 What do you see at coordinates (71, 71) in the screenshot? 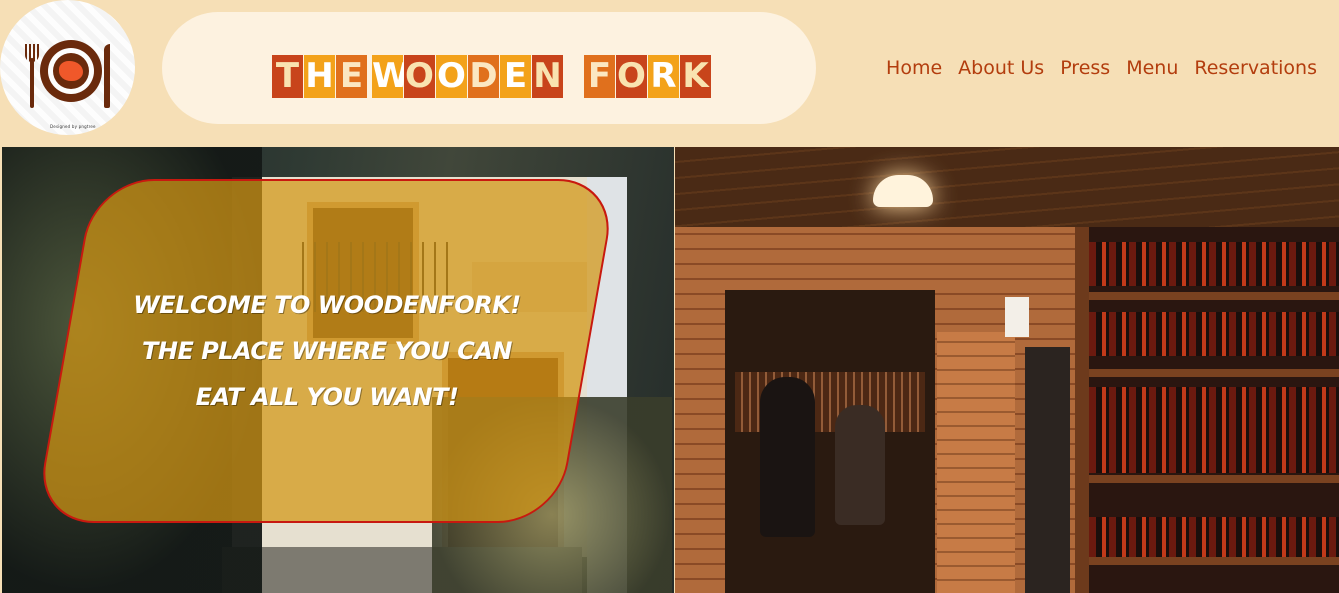
I see `food-shape` at bounding box center [71, 71].